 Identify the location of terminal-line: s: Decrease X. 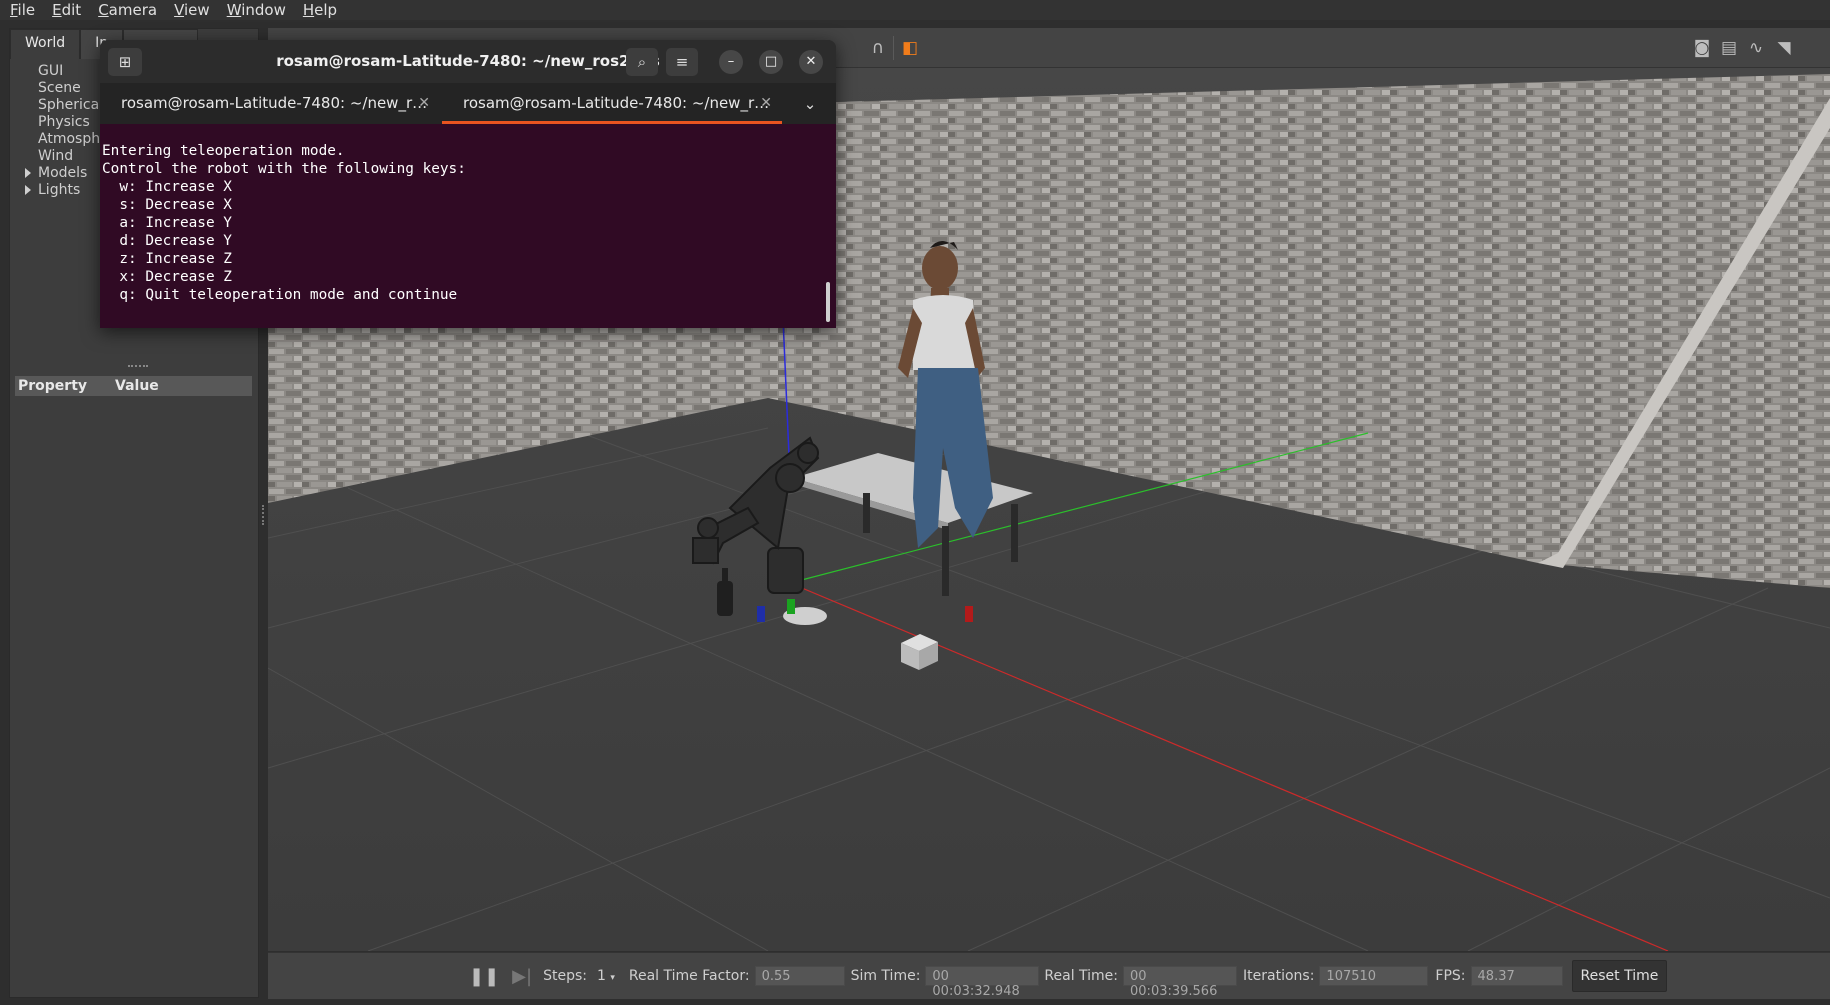
(167, 205).